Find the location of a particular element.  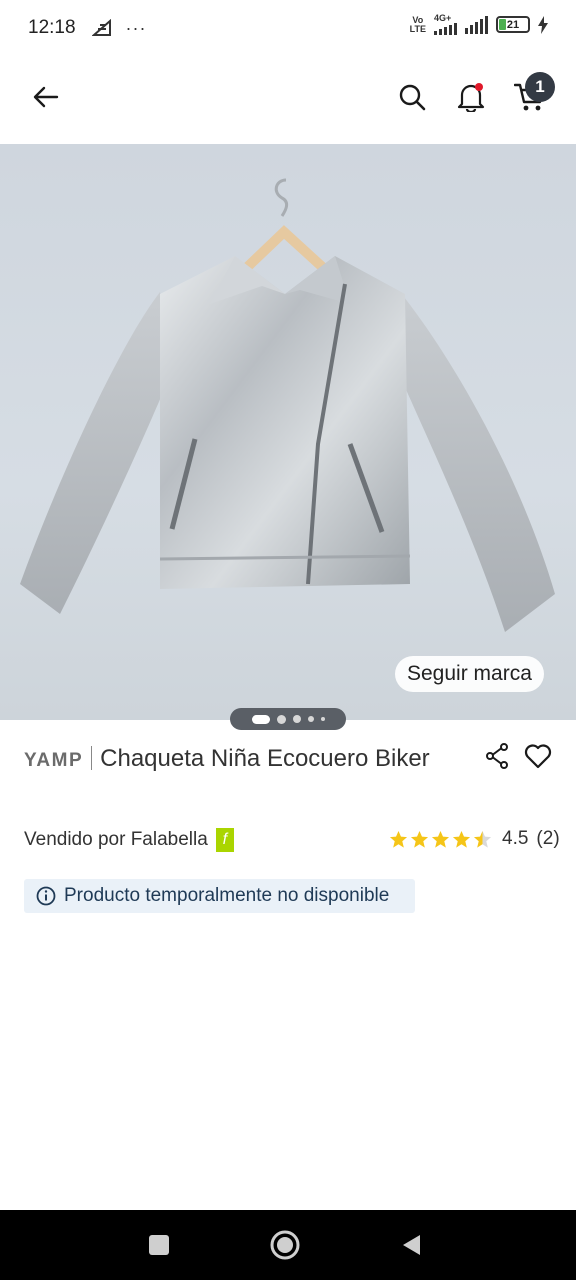

favorite-button is located at coordinates (538, 756).